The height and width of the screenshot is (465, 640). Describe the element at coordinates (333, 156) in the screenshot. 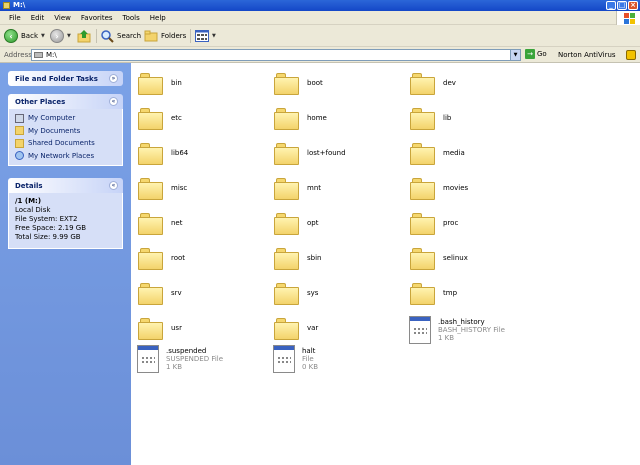

I see `folder-item: lost+found` at that location.